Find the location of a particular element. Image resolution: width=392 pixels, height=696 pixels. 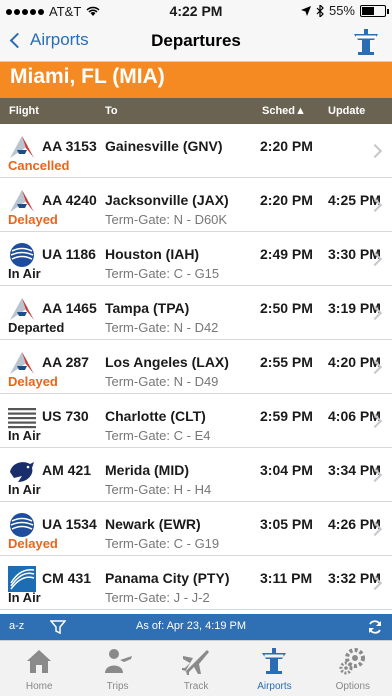

info-bar: a-z As of: Apr 23, 4:19 PM is located at coordinates (196, 627).